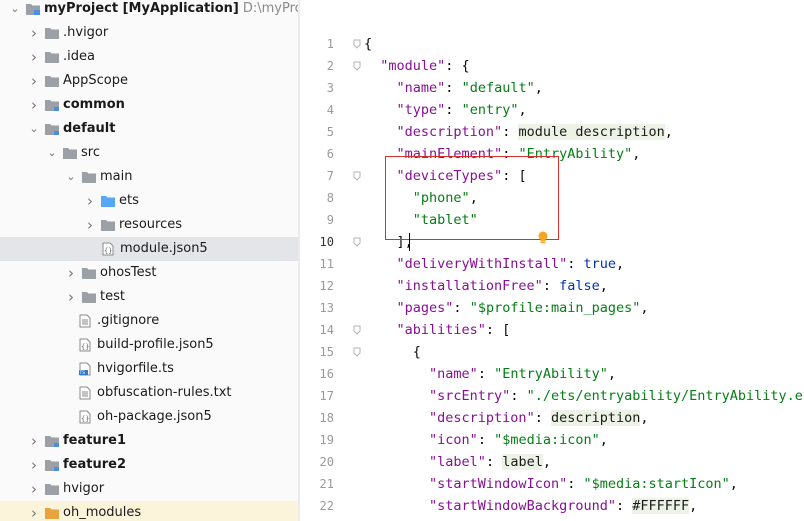 Image resolution: width=804 pixels, height=521 pixels. I want to click on ts-file-icon: TS, so click(85, 371).